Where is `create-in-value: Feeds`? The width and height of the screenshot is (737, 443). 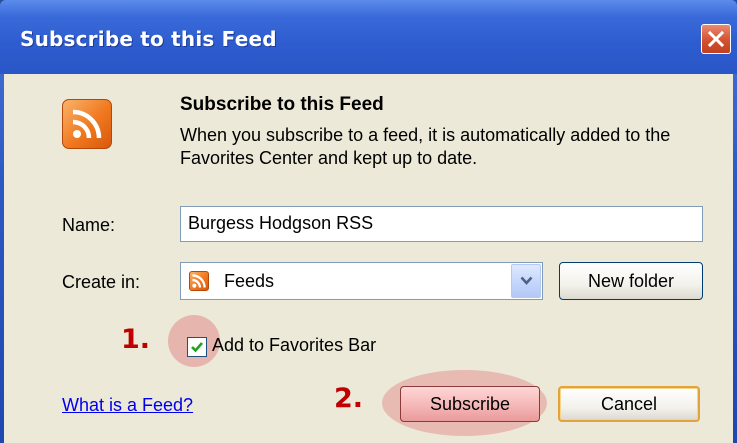 create-in-value: Feeds is located at coordinates (249, 281).